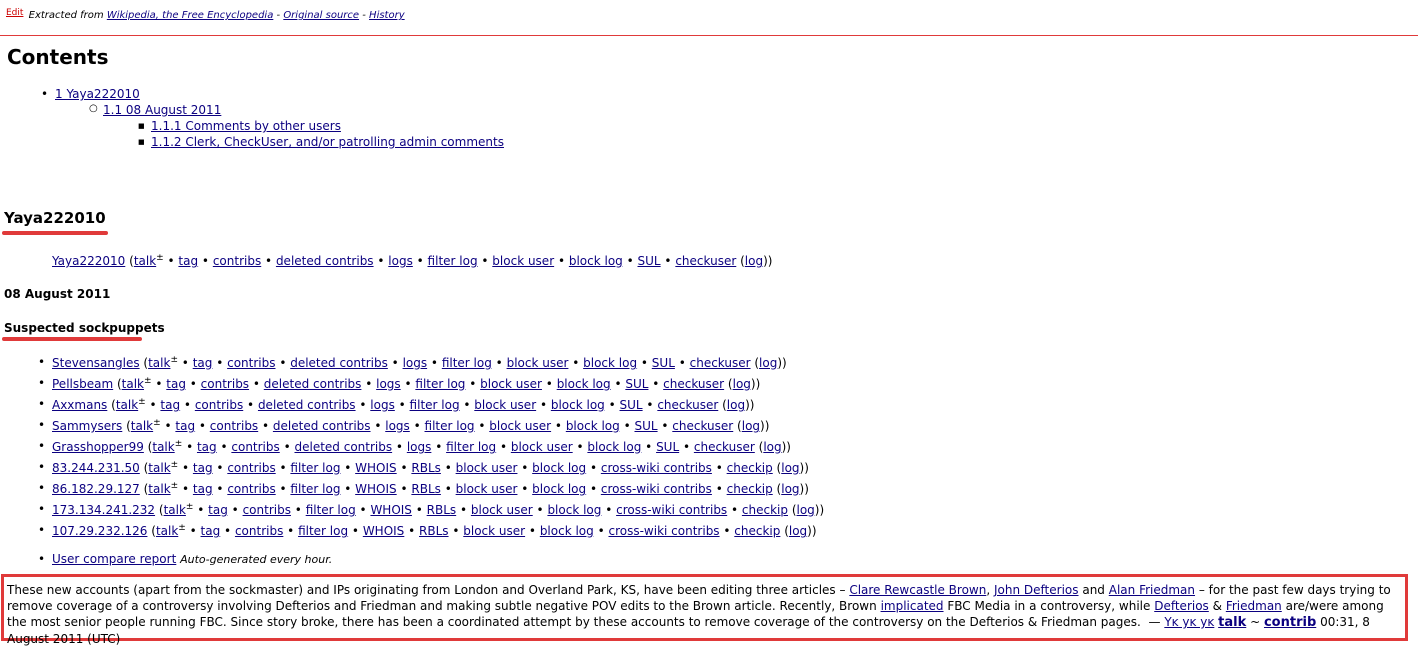  Describe the element at coordinates (917, 590) in the screenshot. I see `article-link: Clare Rewcastle Brown` at that location.